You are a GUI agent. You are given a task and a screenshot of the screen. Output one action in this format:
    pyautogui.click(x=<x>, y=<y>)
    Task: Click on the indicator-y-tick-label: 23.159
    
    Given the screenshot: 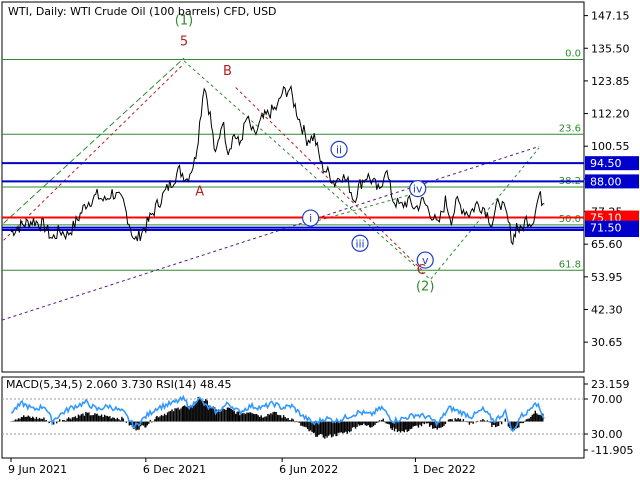 What is the action you would take?
    pyautogui.click(x=610, y=384)
    